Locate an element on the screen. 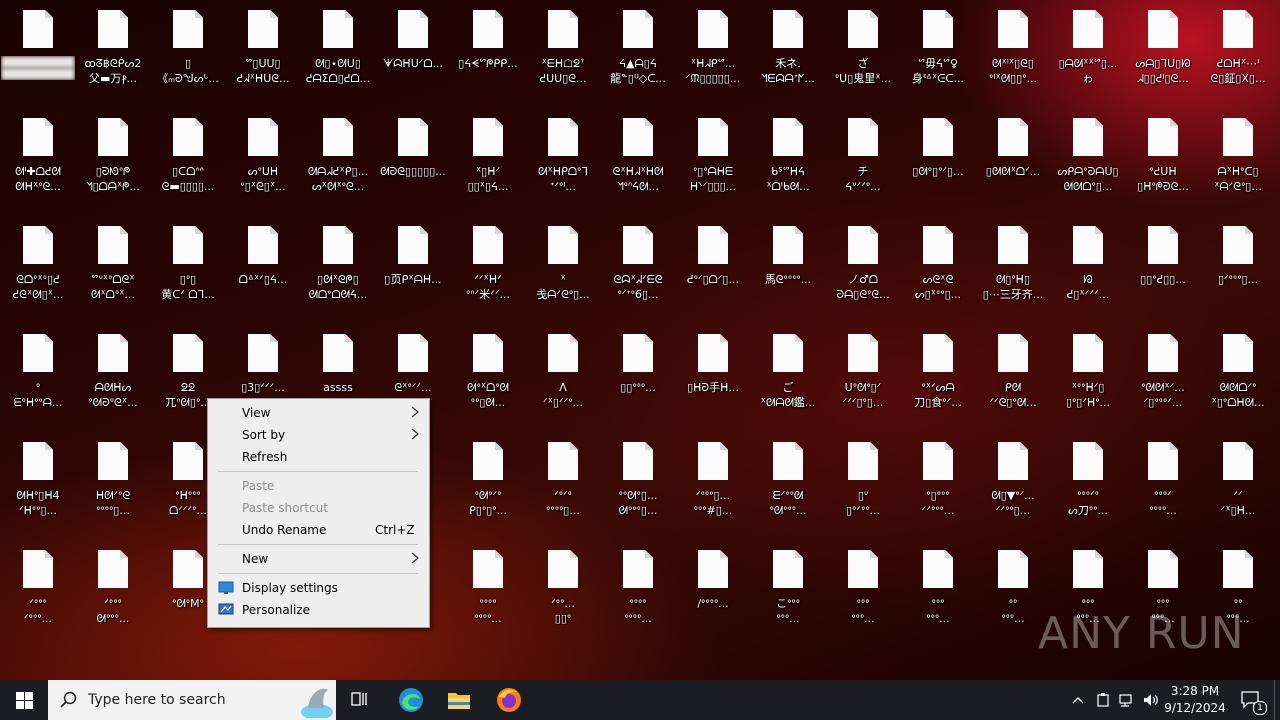 This screenshot has height=720, width=1280. start-button is located at coordinates (24, 700).